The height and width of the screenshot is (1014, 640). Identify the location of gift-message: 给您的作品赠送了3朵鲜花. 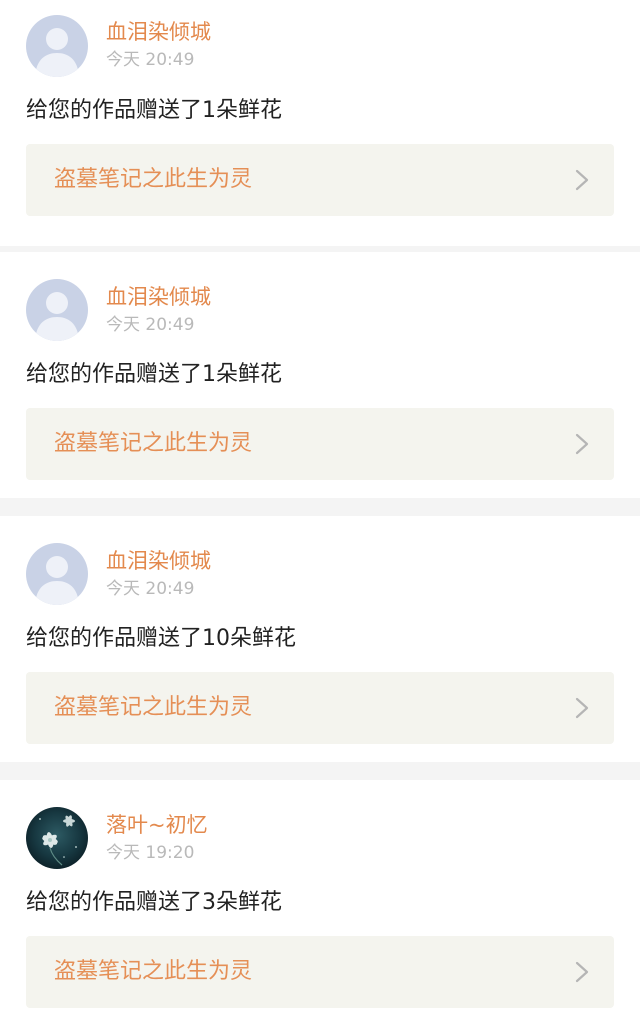
(154, 902).